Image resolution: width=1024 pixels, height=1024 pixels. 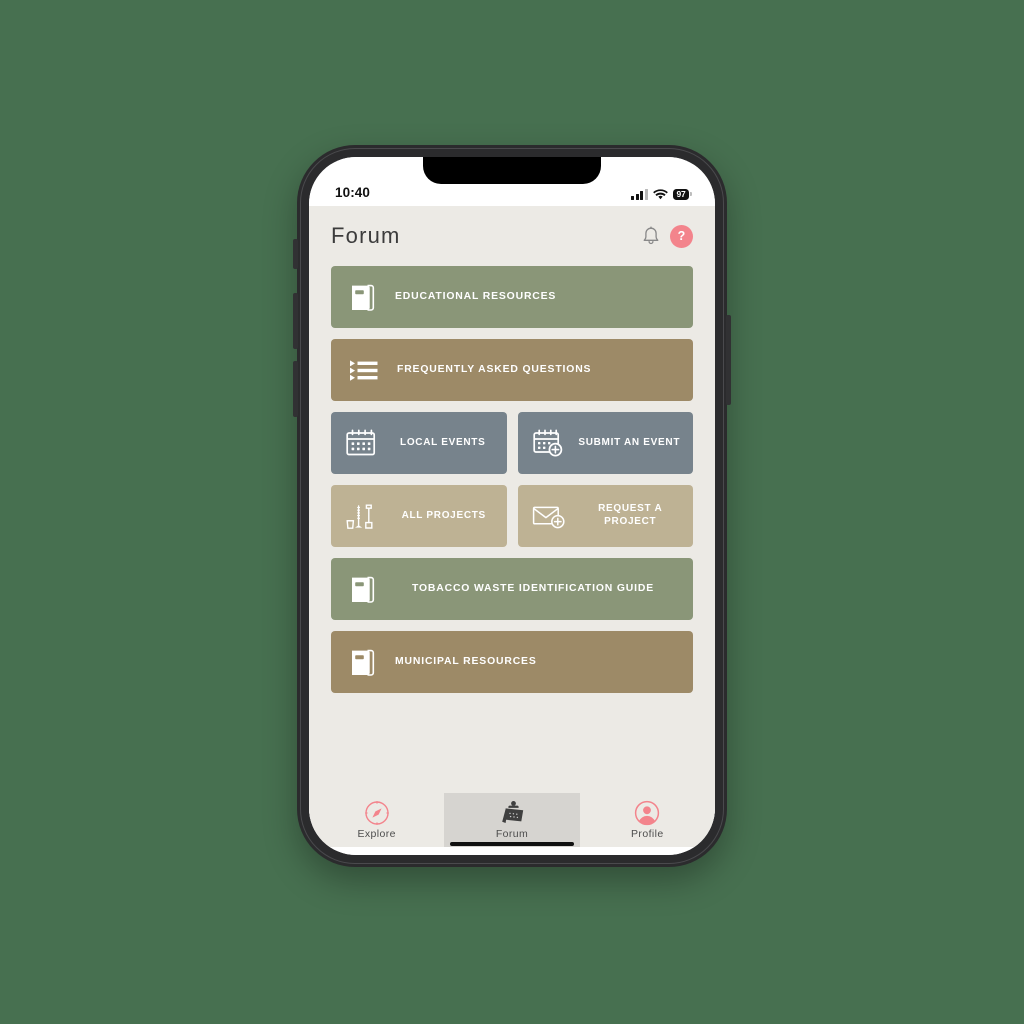 What do you see at coordinates (353, 192) in the screenshot?
I see `status-time: 10:40` at bounding box center [353, 192].